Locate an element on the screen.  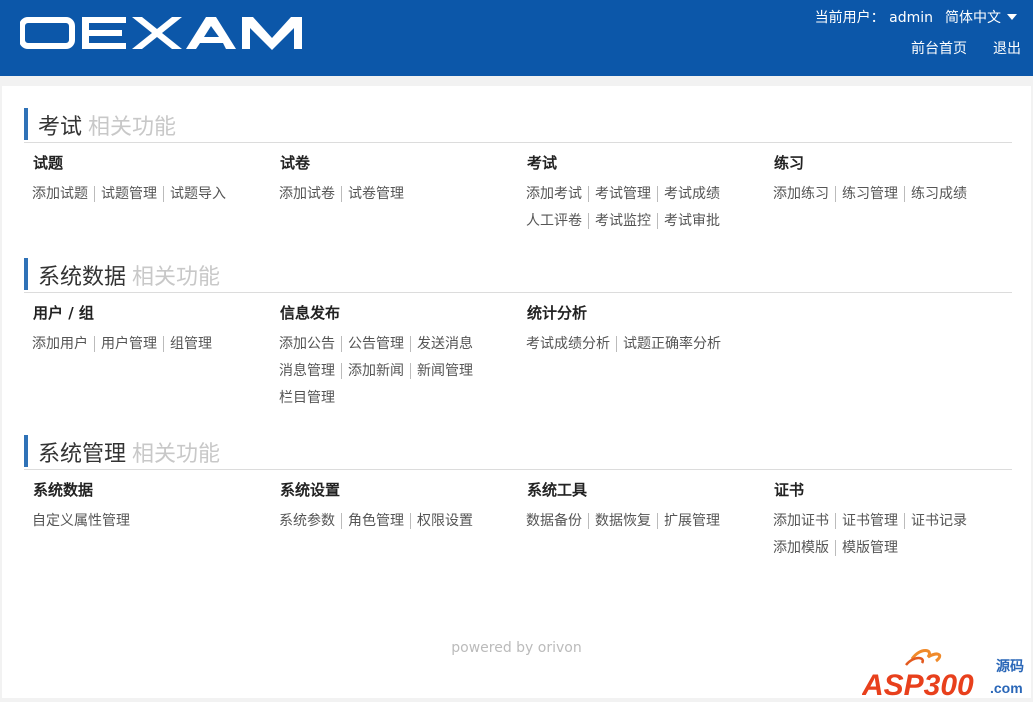
watermark-domain: .com is located at coordinates (1006, 688).